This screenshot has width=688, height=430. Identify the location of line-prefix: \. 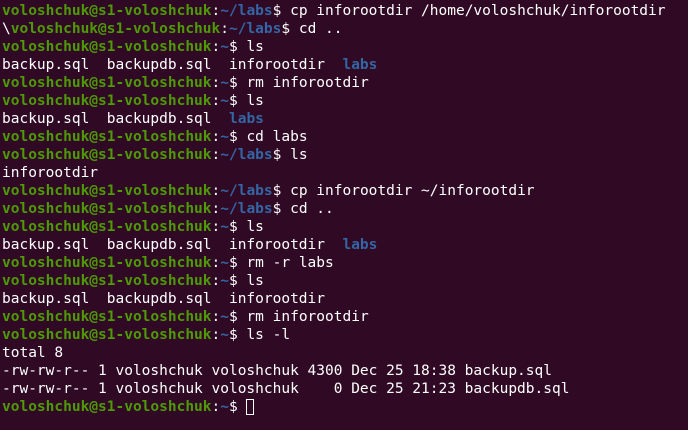
(6, 29).